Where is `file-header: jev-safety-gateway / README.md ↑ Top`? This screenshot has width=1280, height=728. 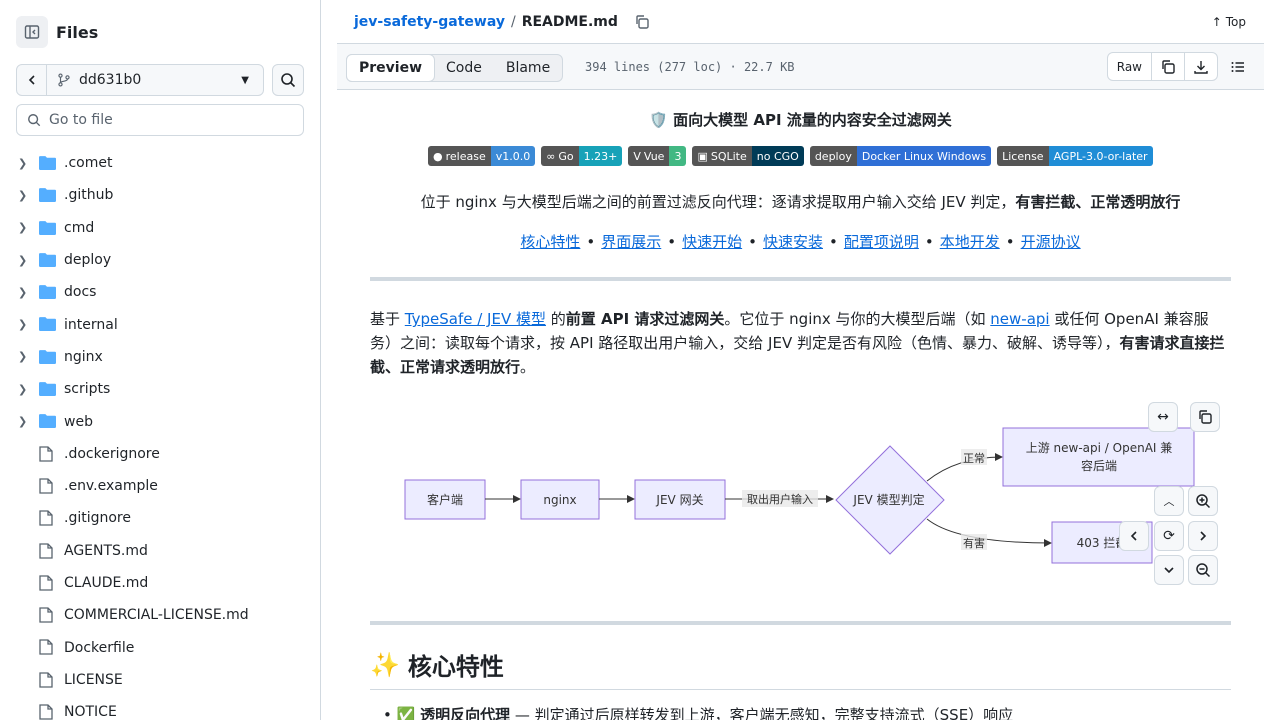 file-header: jev-safety-gateway / README.md ↑ Top is located at coordinates (800, 22).